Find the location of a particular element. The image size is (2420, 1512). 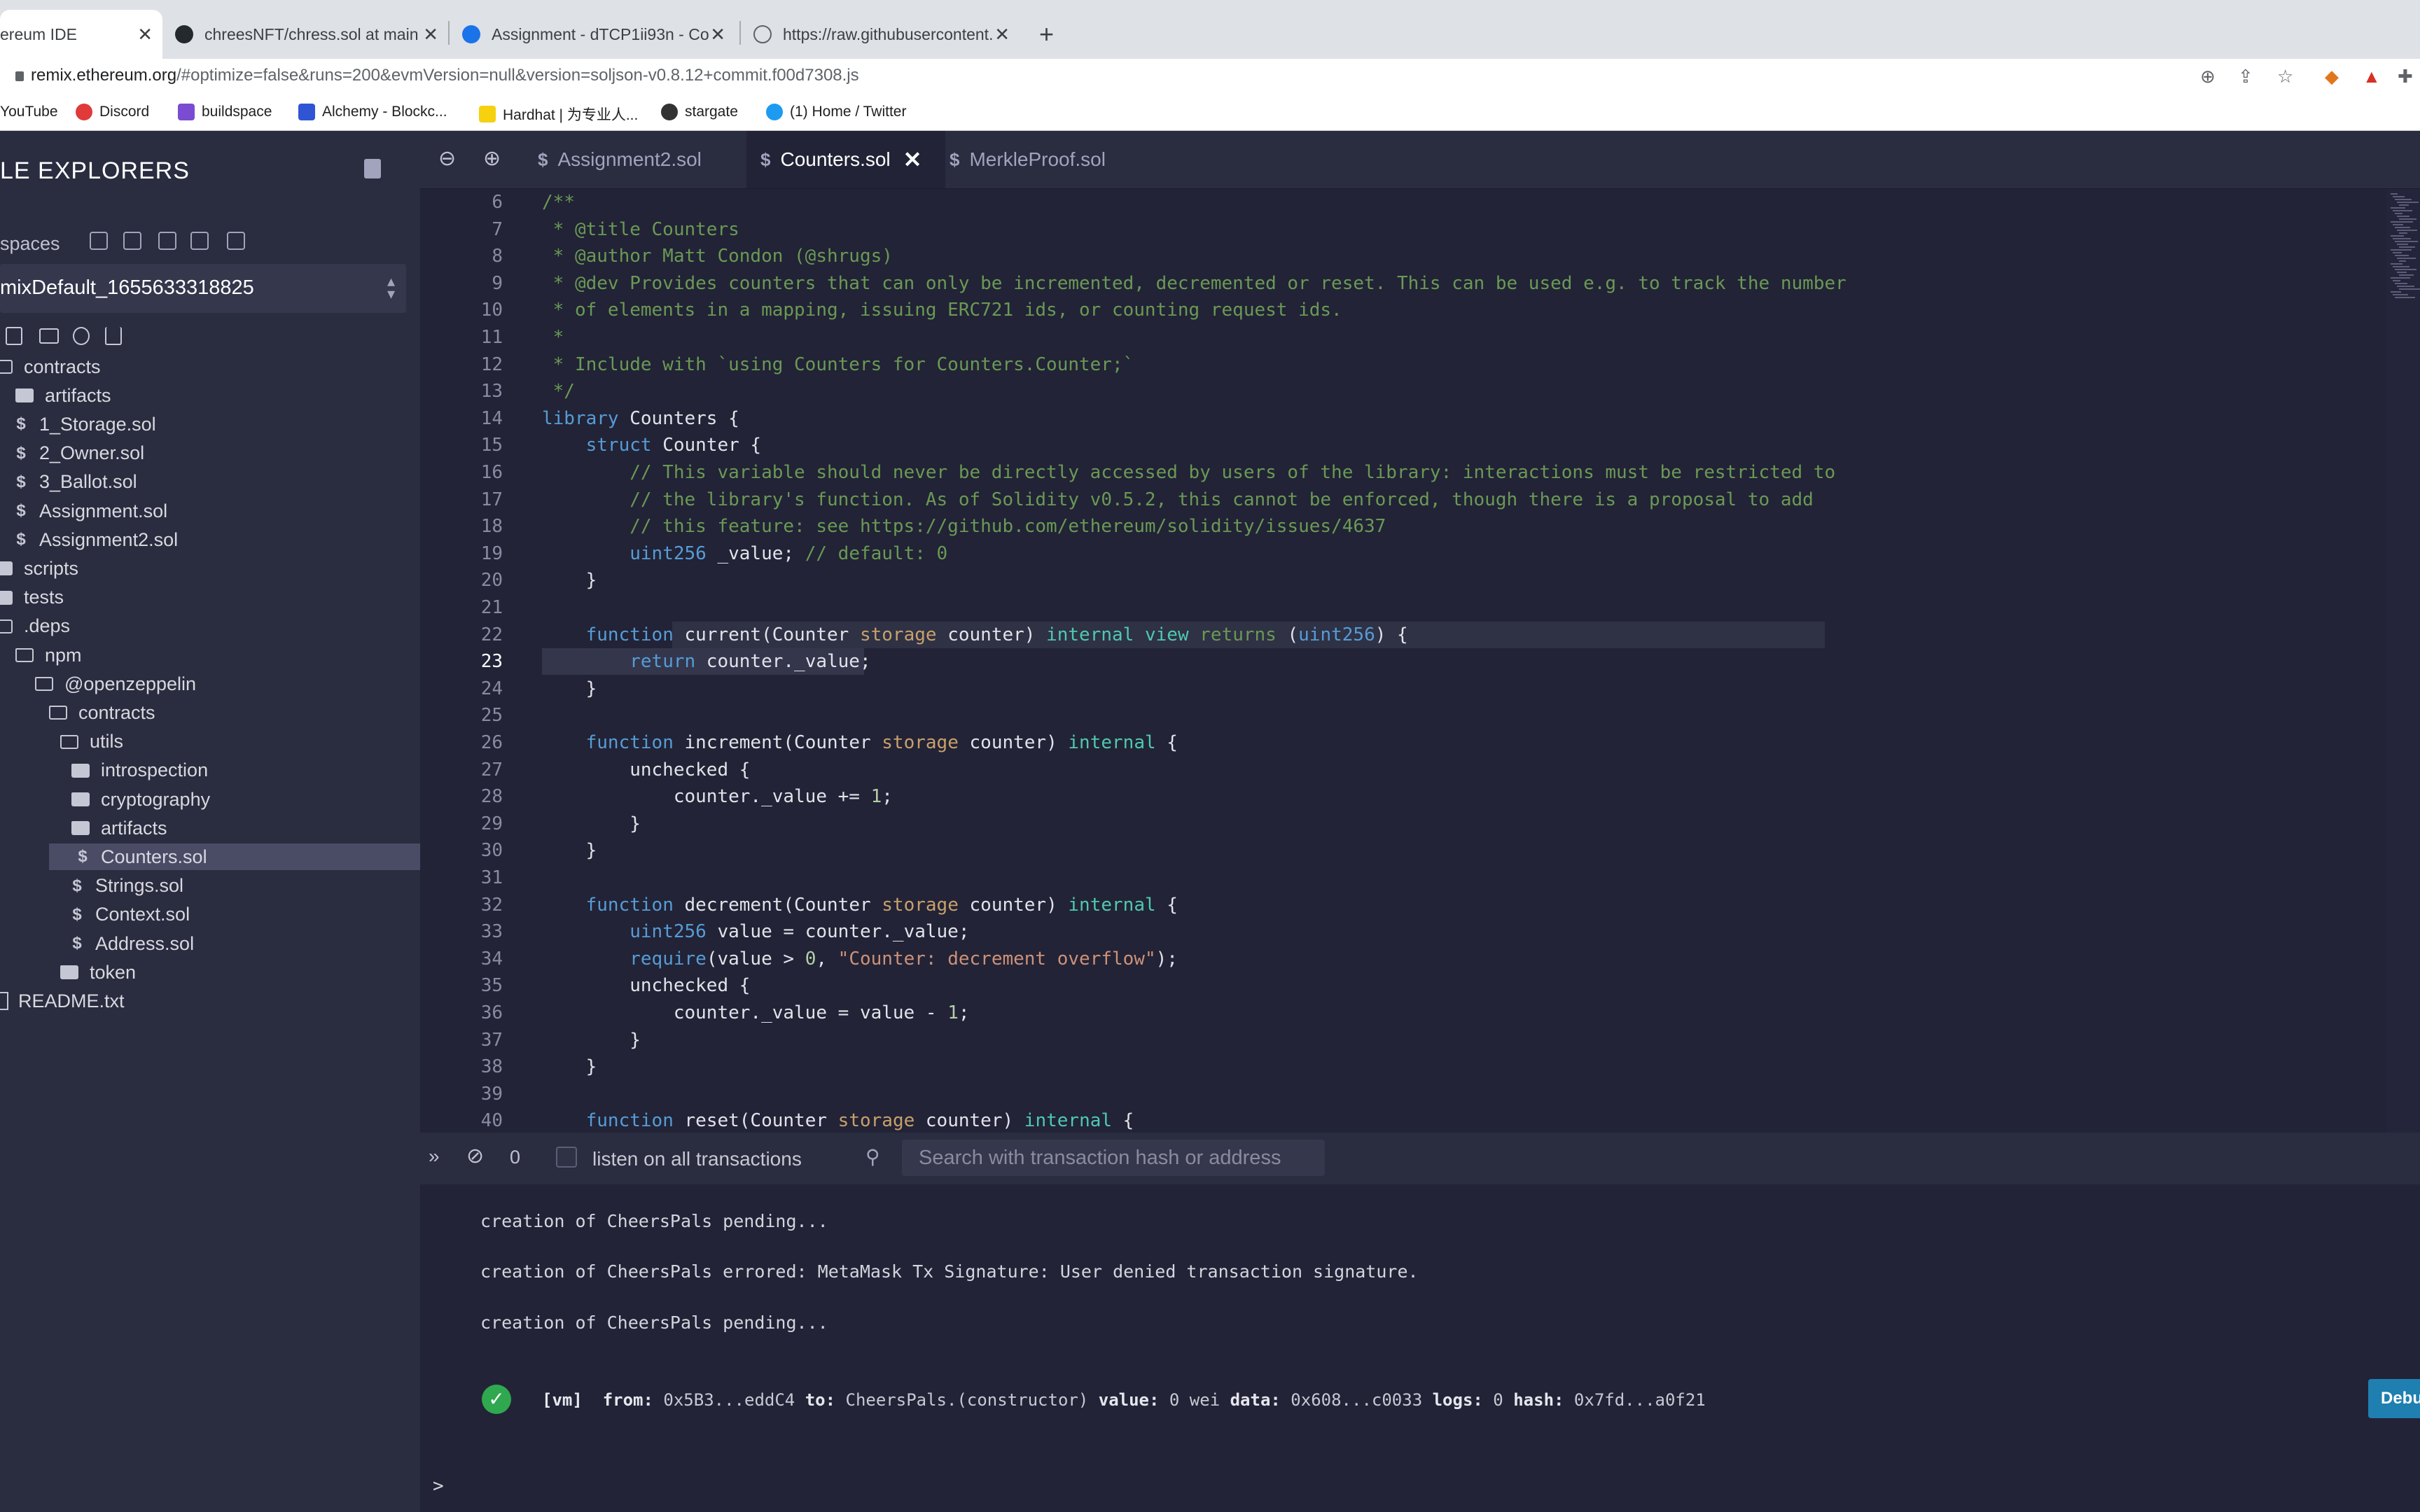

tree-item-2-owner-sol: $2_Owner.sol is located at coordinates (79, 453).